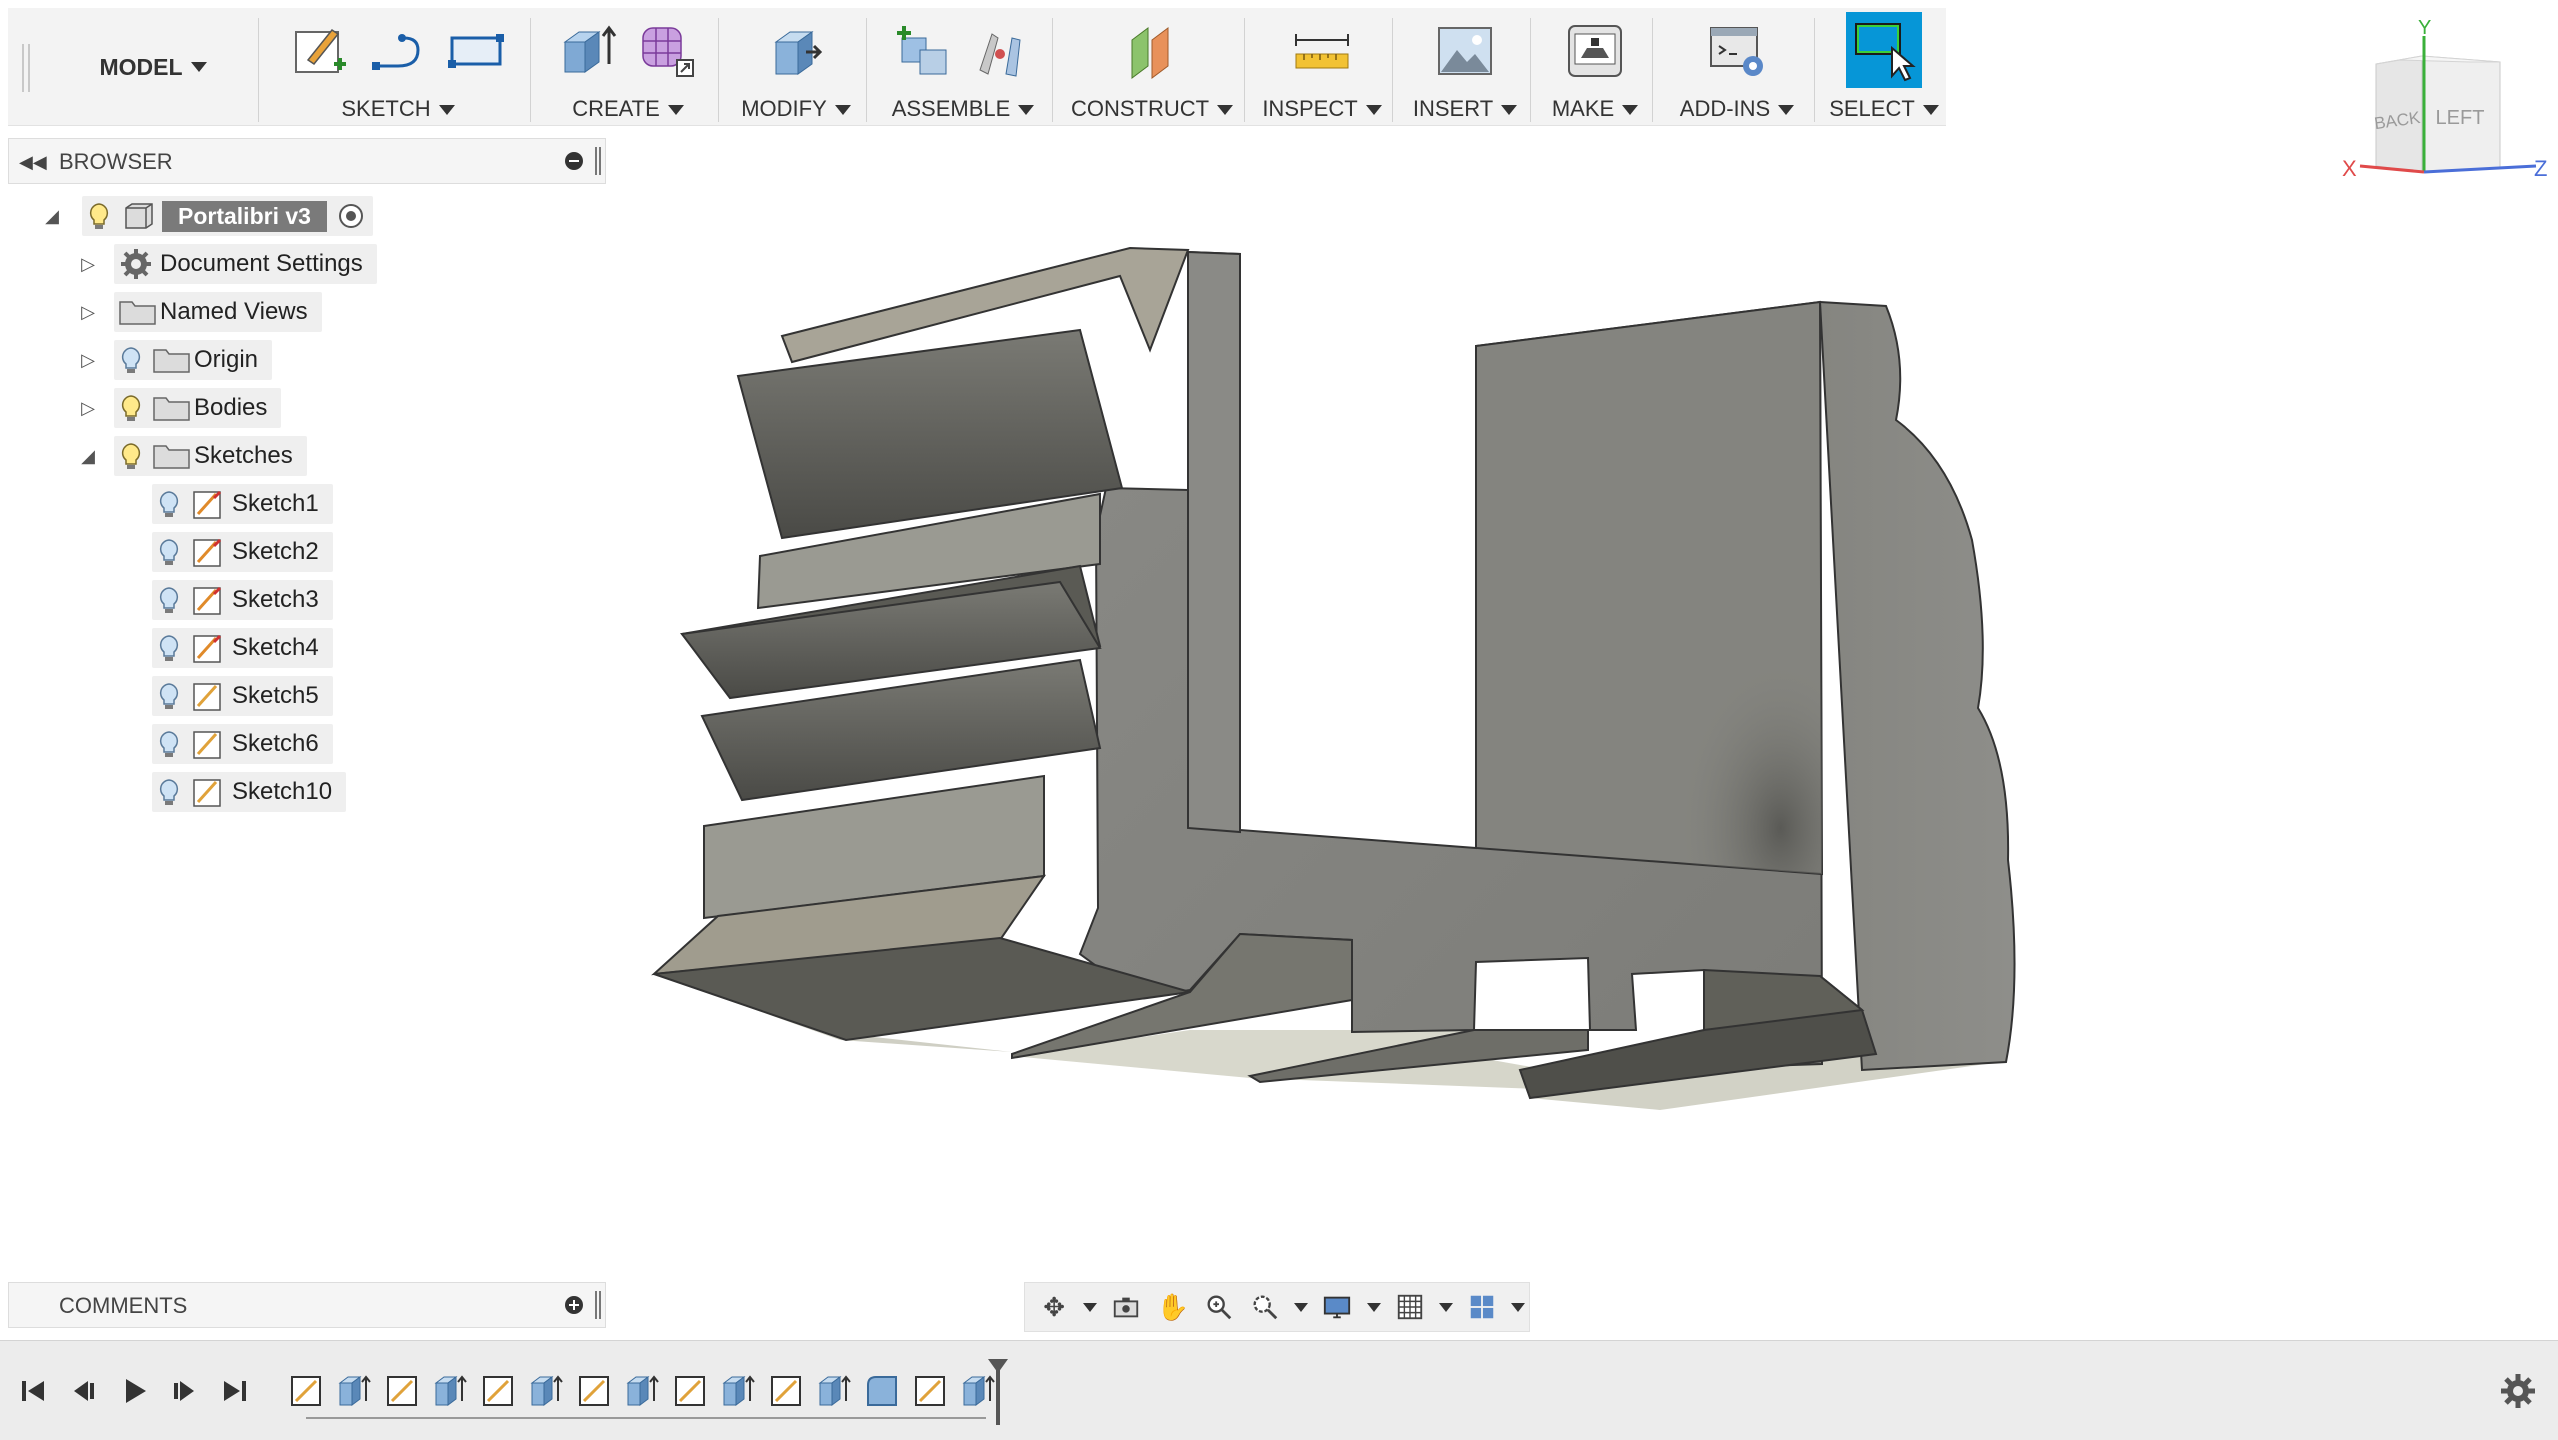 This screenshot has width=2558, height=1440. I want to click on measure-icon, so click(1322, 51).